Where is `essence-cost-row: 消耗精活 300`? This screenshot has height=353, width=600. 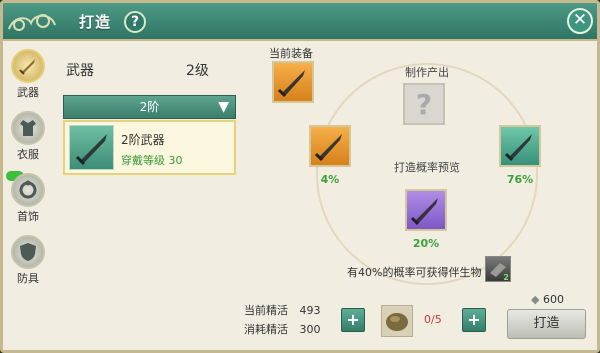 essence-cost-row: 消耗精活 300 is located at coordinates (282, 329).